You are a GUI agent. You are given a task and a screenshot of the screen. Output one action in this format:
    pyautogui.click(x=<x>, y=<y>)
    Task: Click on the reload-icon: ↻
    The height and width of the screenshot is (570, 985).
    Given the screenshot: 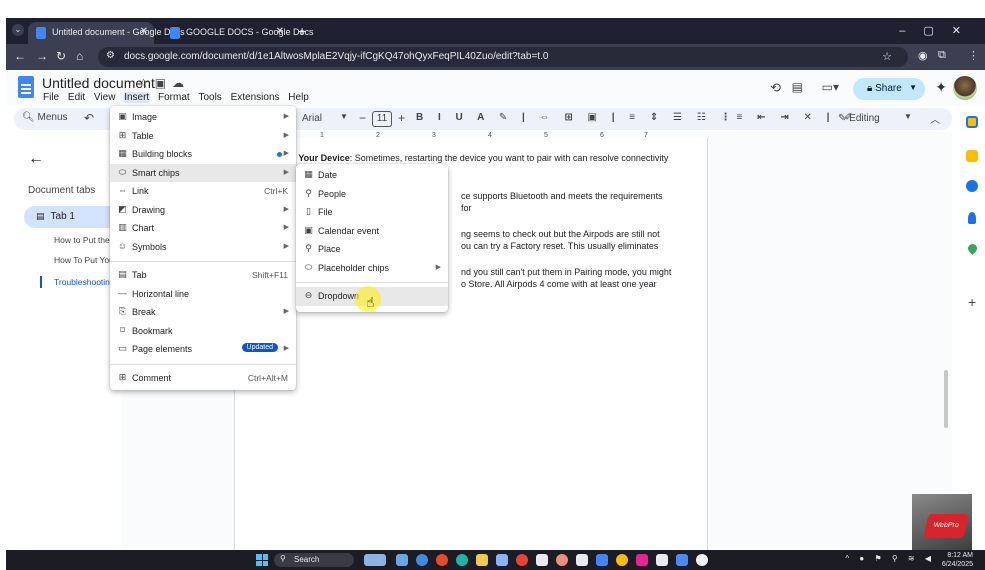 What is the action you would take?
    pyautogui.click(x=61, y=56)
    